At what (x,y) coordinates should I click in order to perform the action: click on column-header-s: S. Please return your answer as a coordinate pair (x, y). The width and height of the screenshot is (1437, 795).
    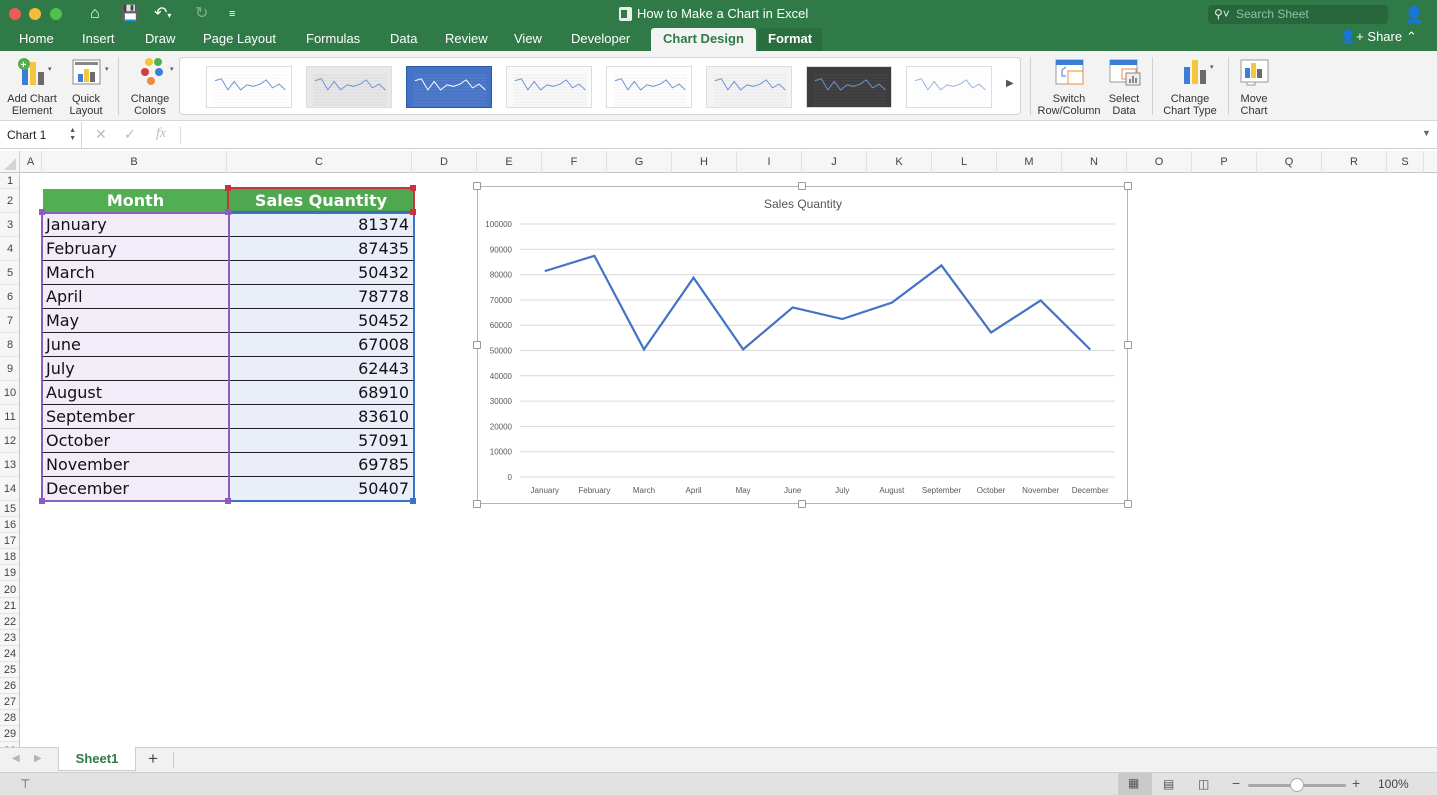
    Looking at the image, I should click on (1405, 162).